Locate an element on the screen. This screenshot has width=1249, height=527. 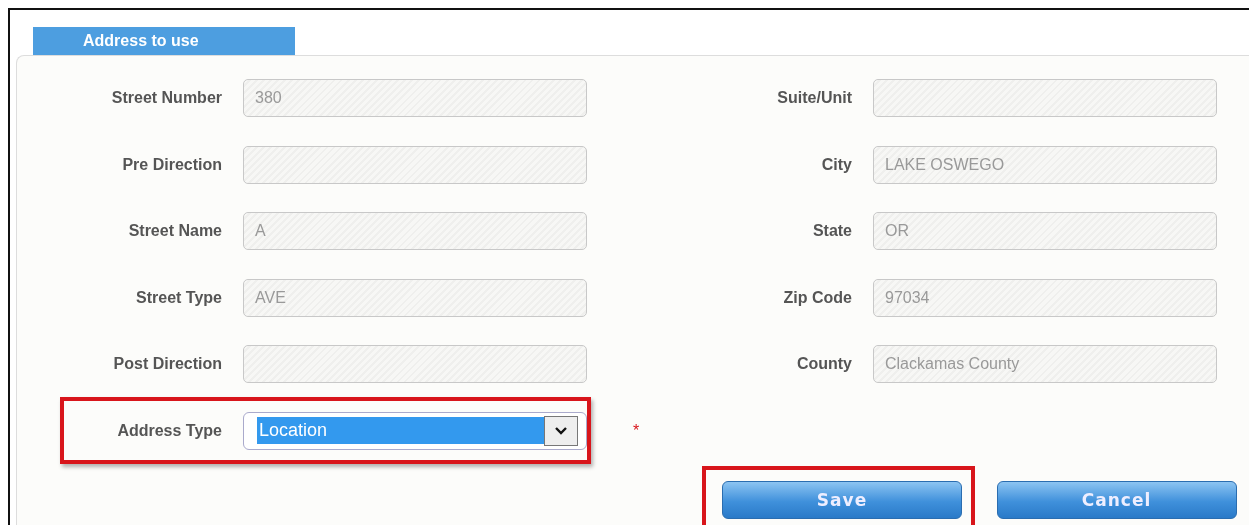
input-field: AVE is located at coordinates (415, 297).